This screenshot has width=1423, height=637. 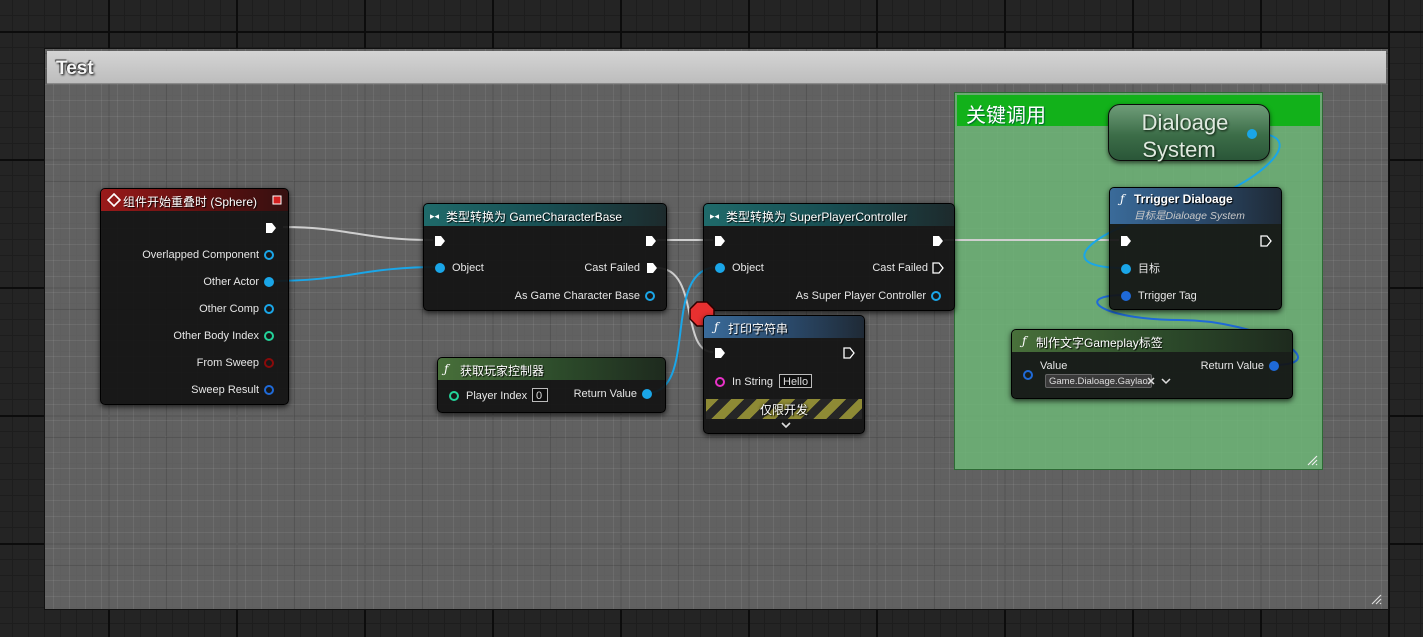 I want to click on node-title: 类型转换为 SuperPlayerController, so click(x=817, y=217).